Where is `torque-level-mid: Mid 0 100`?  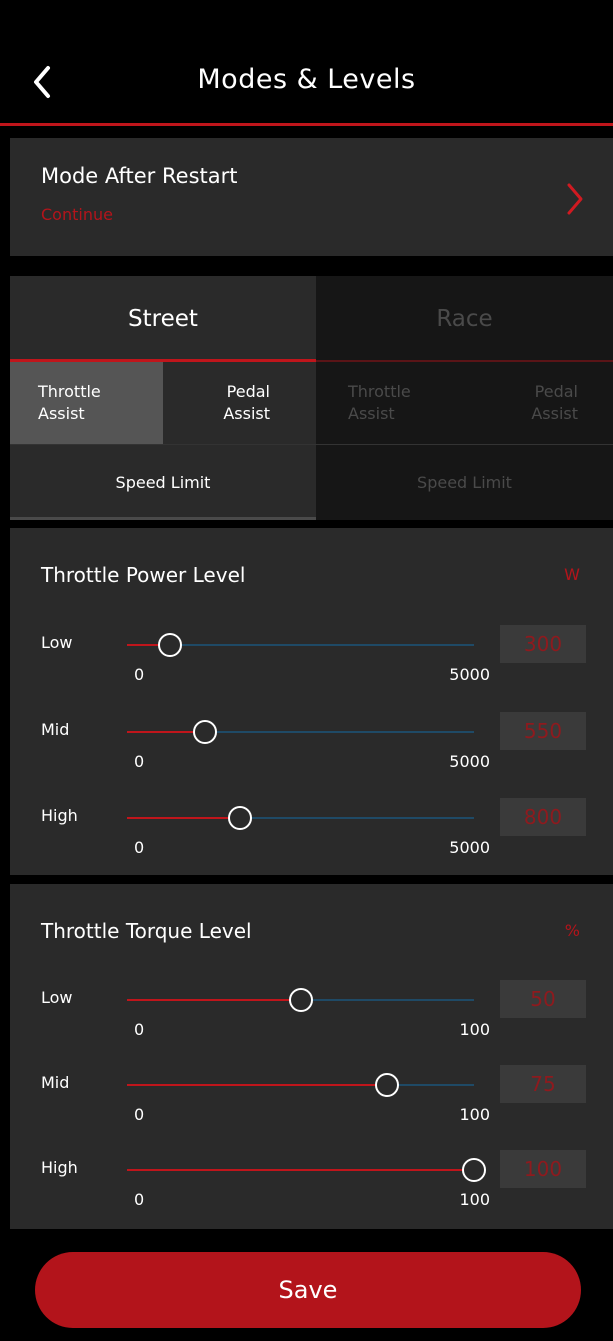
torque-level-mid: Mid 0 100 is located at coordinates (311, 1106).